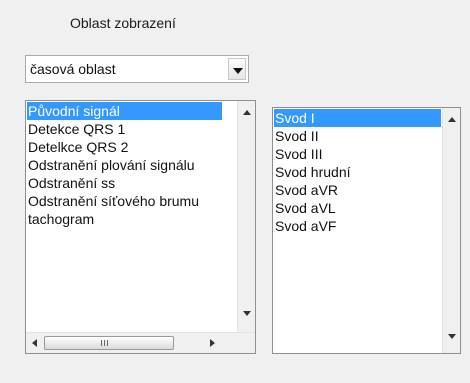 This screenshot has height=383, width=470. Describe the element at coordinates (132, 219) in the screenshot. I see `list-item: tachogram` at that location.